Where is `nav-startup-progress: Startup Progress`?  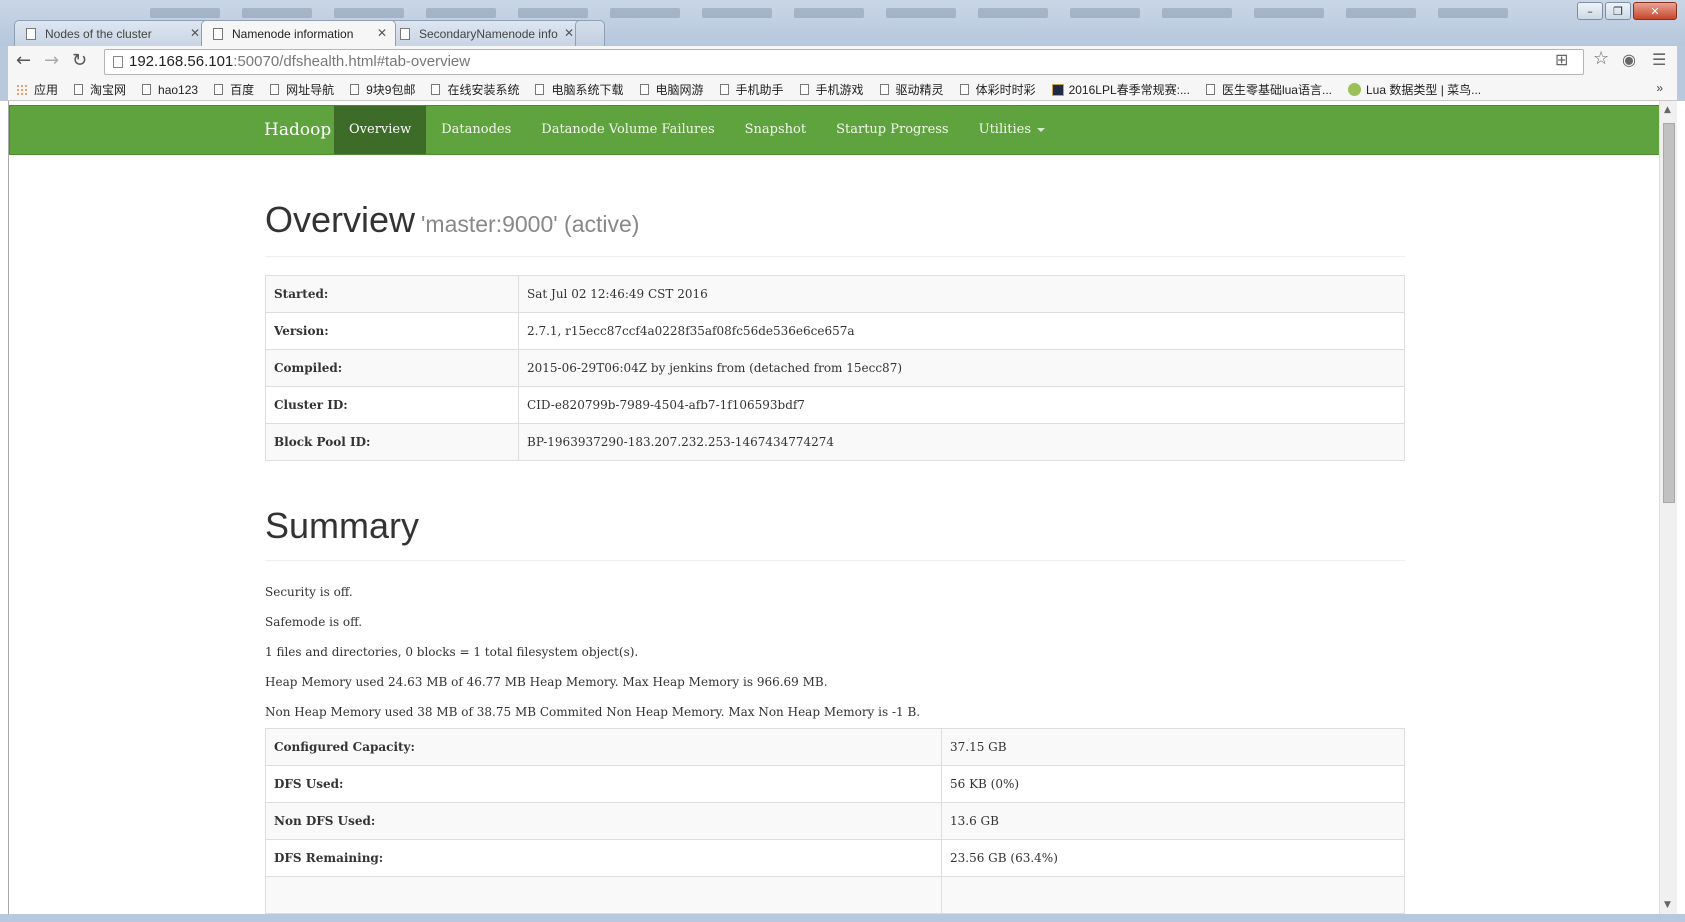 nav-startup-progress: Startup Progress is located at coordinates (892, 130).